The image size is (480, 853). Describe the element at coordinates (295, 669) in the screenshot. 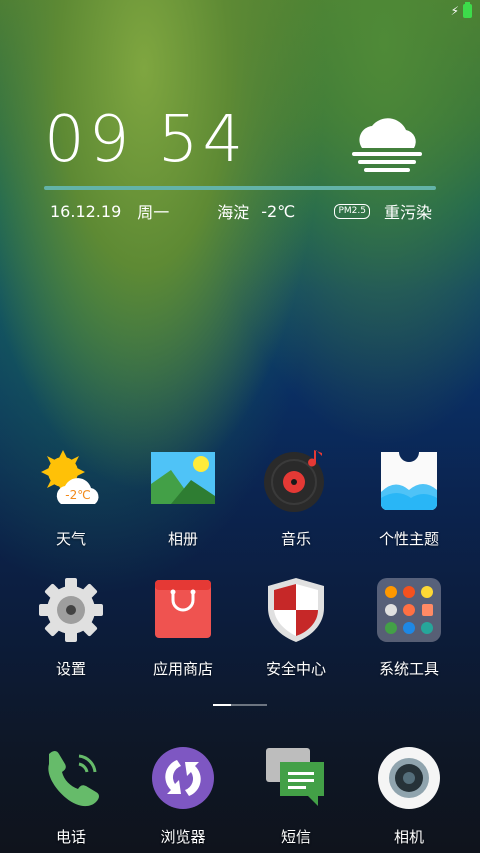

I see `app-label: 安全中心` at that location.